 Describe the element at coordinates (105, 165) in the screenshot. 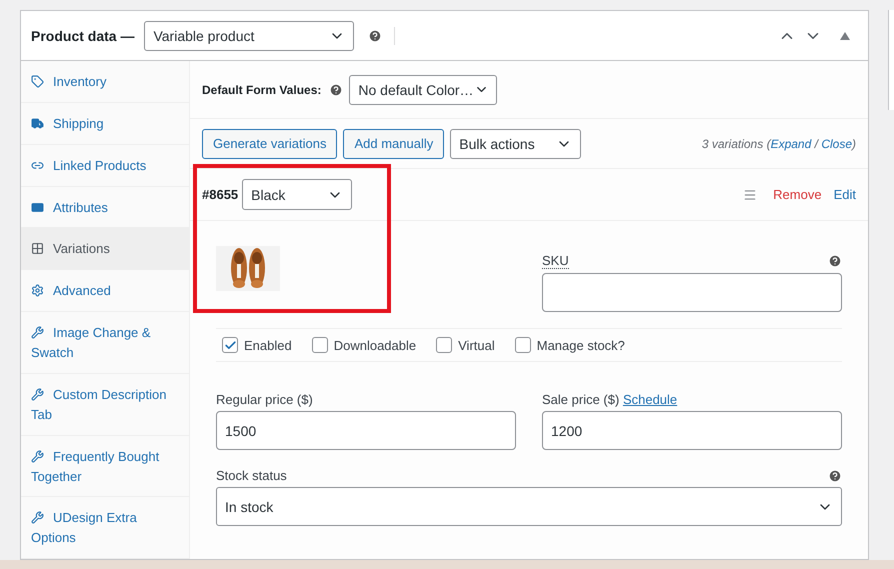

I see `sidebar-tab: Linked Products` at that location.